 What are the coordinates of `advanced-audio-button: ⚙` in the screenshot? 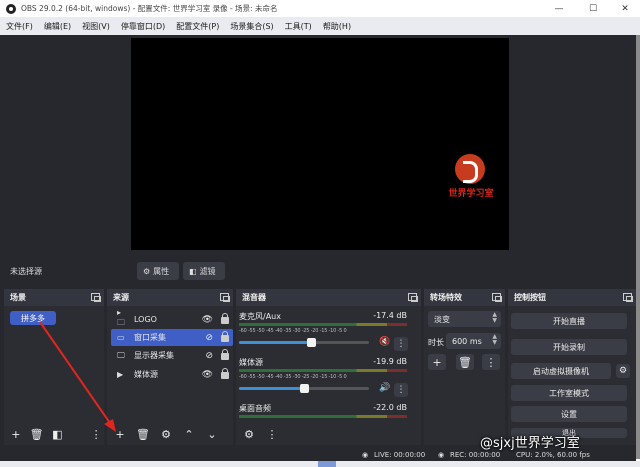 It's located at (249, 434).